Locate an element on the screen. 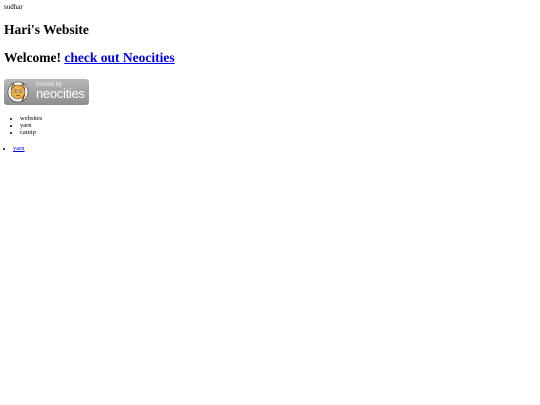  topic-list: websites yarn catnip is located at coordinates (270, 125).